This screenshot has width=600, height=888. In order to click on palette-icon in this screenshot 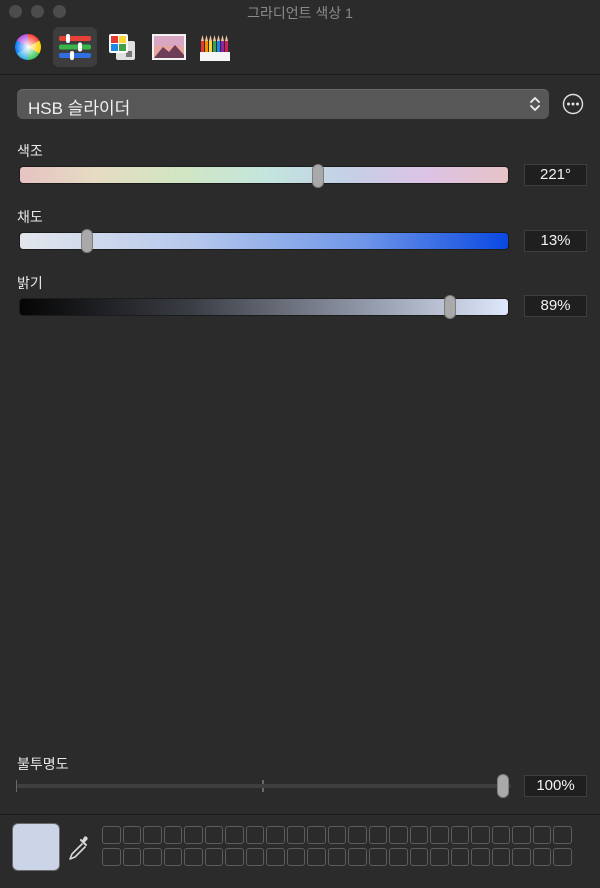, I will do `click(122, 47)`.